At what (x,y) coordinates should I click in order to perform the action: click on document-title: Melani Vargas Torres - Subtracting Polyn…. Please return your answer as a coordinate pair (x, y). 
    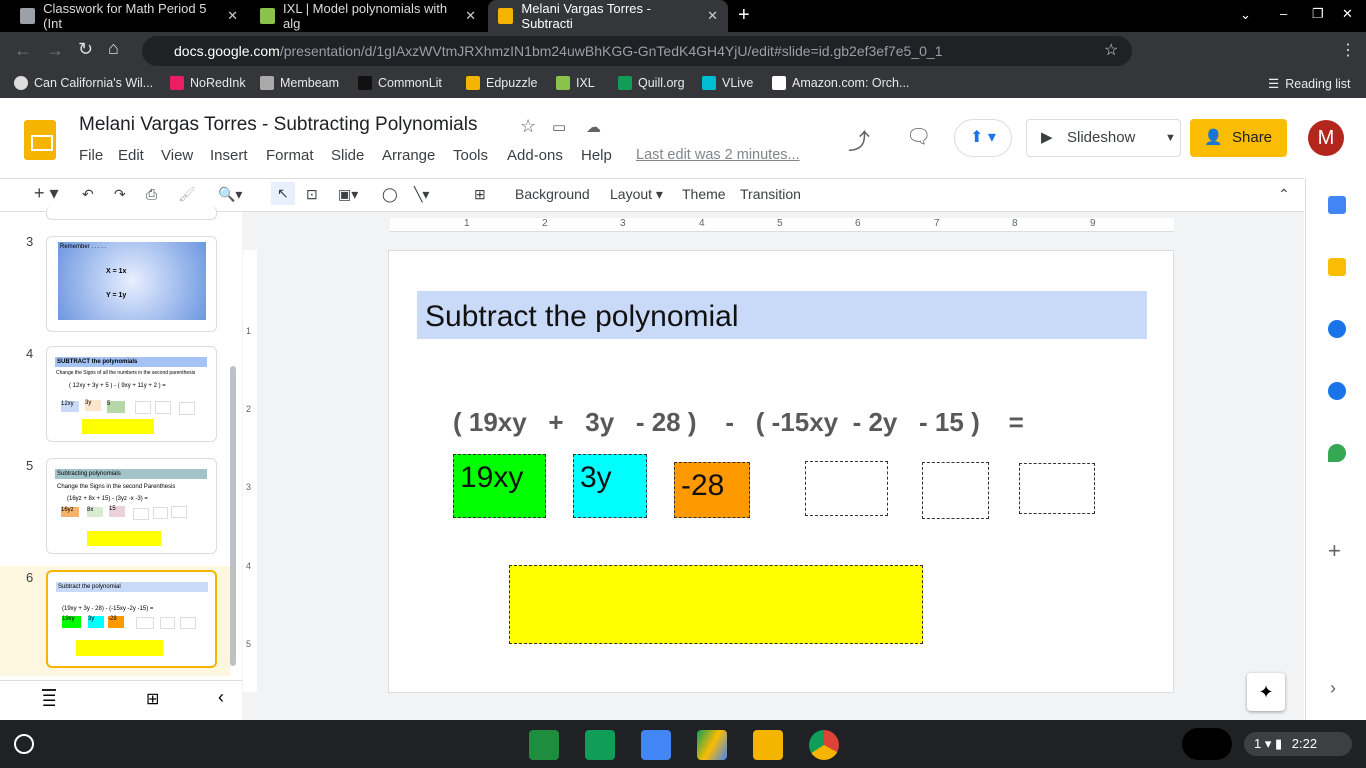
    Looking at the image, I should click on (278, 125).